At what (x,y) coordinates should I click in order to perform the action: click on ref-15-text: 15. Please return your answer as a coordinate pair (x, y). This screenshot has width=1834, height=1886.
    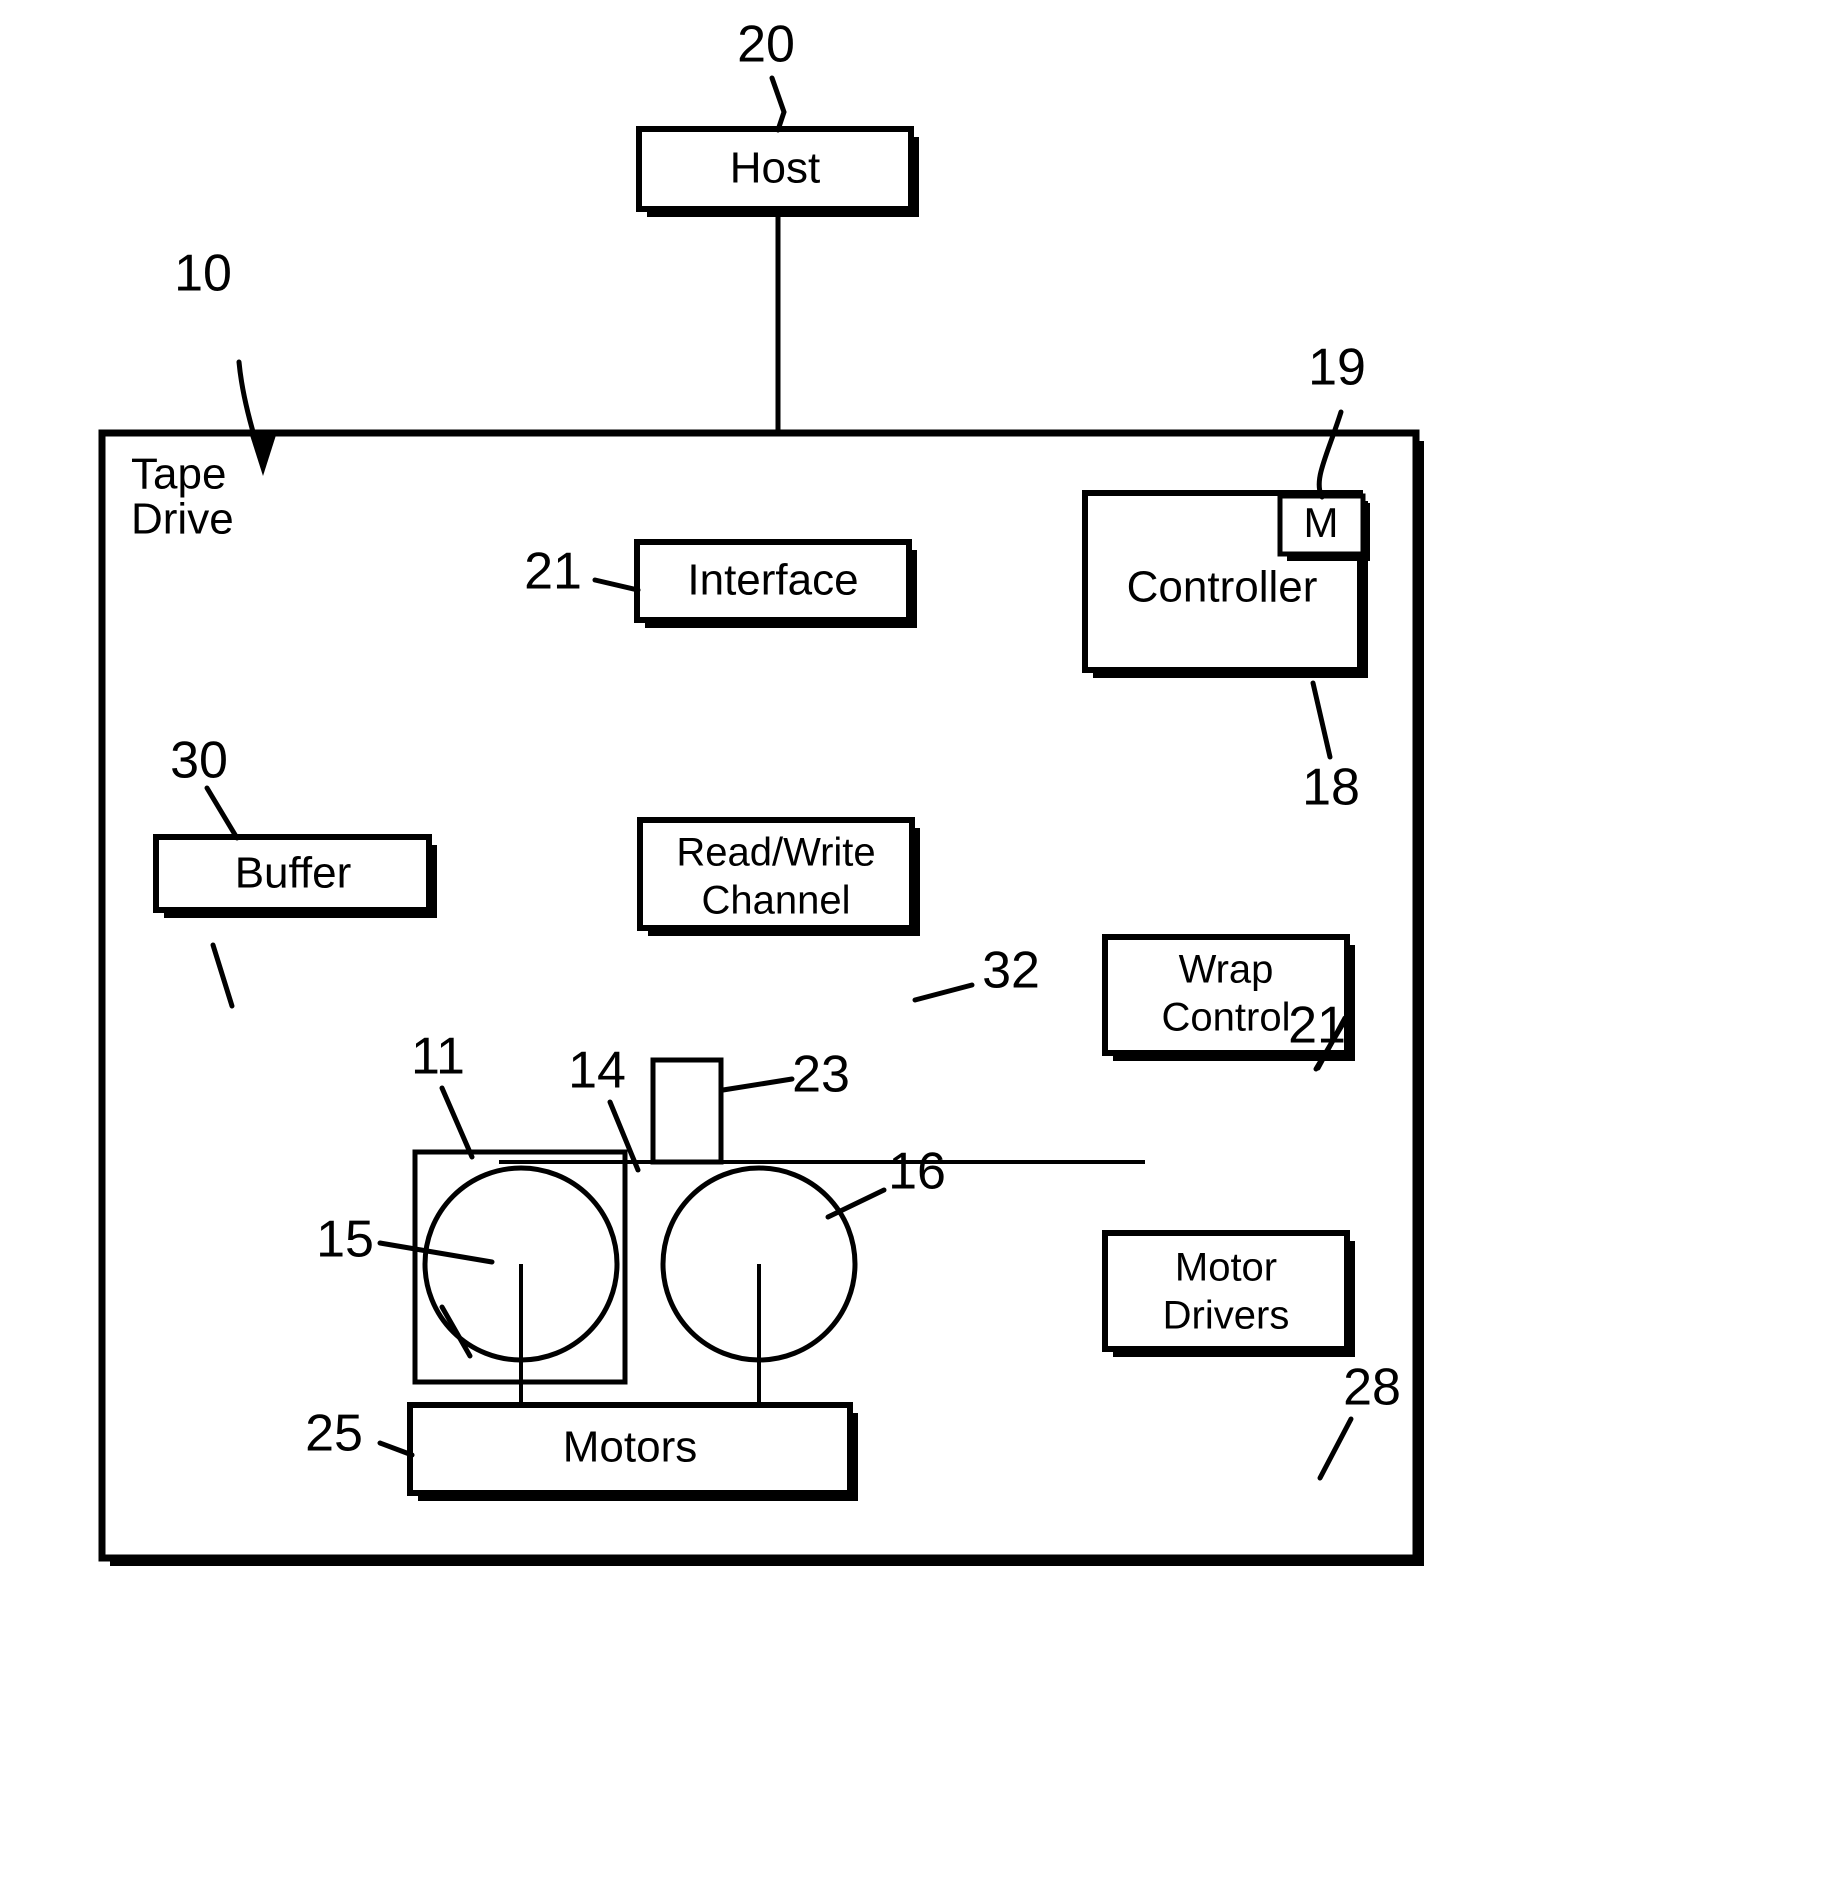
    Looking at the image, I should click on (345, 1240).